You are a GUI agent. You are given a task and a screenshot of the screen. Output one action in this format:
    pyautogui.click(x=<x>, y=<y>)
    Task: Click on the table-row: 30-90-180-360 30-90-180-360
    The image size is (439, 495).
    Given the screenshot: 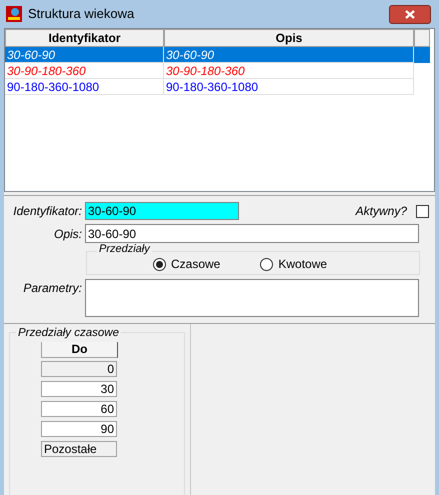 What is the action you would take?
    pyautogui.click(x=209, y=71)
    